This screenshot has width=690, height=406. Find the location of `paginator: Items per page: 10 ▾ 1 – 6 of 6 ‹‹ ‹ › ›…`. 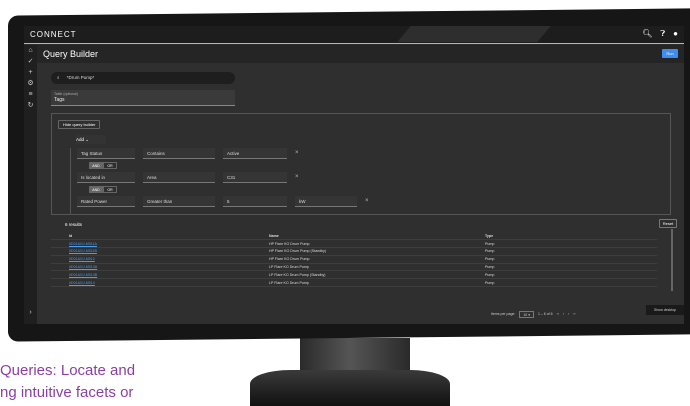

paginator: Items per page: 10 ▾ 1 – 6 of 6 ‹‹ ‹ › ›… is located at coordinates (533, 314).